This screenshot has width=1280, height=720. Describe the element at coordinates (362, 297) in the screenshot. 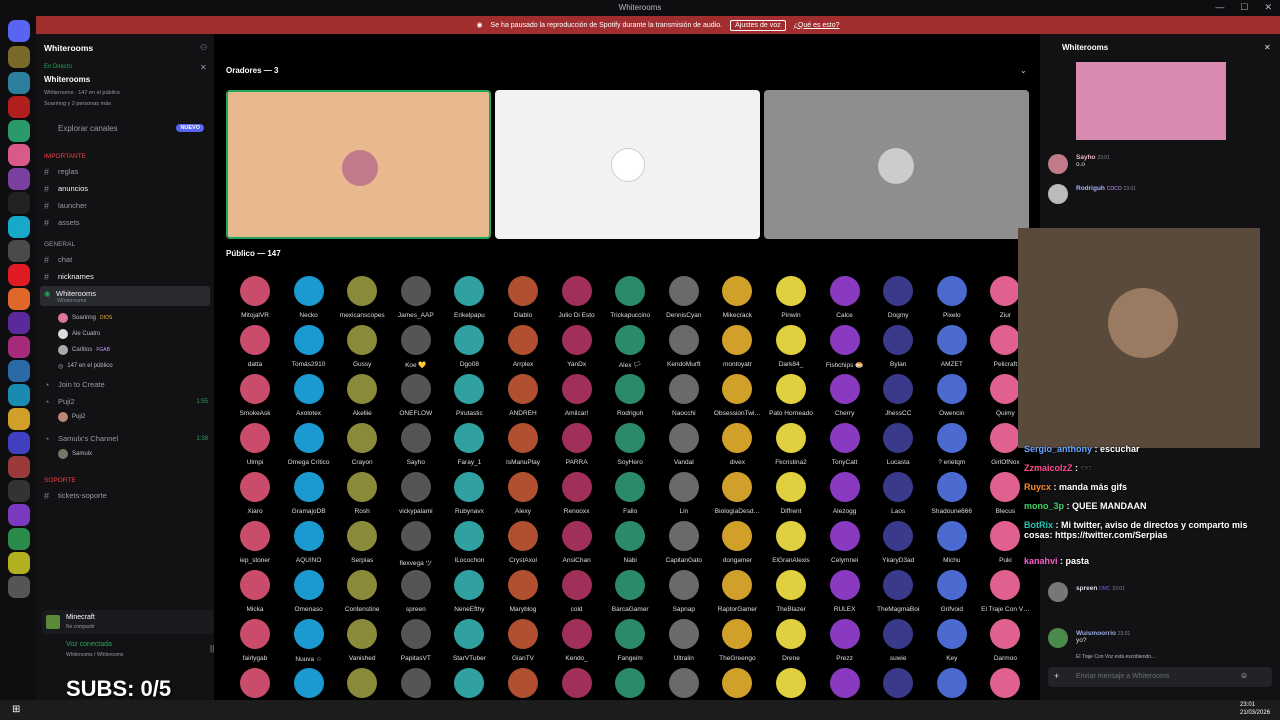

I see `audience-member: mexicanscopes` at that location.